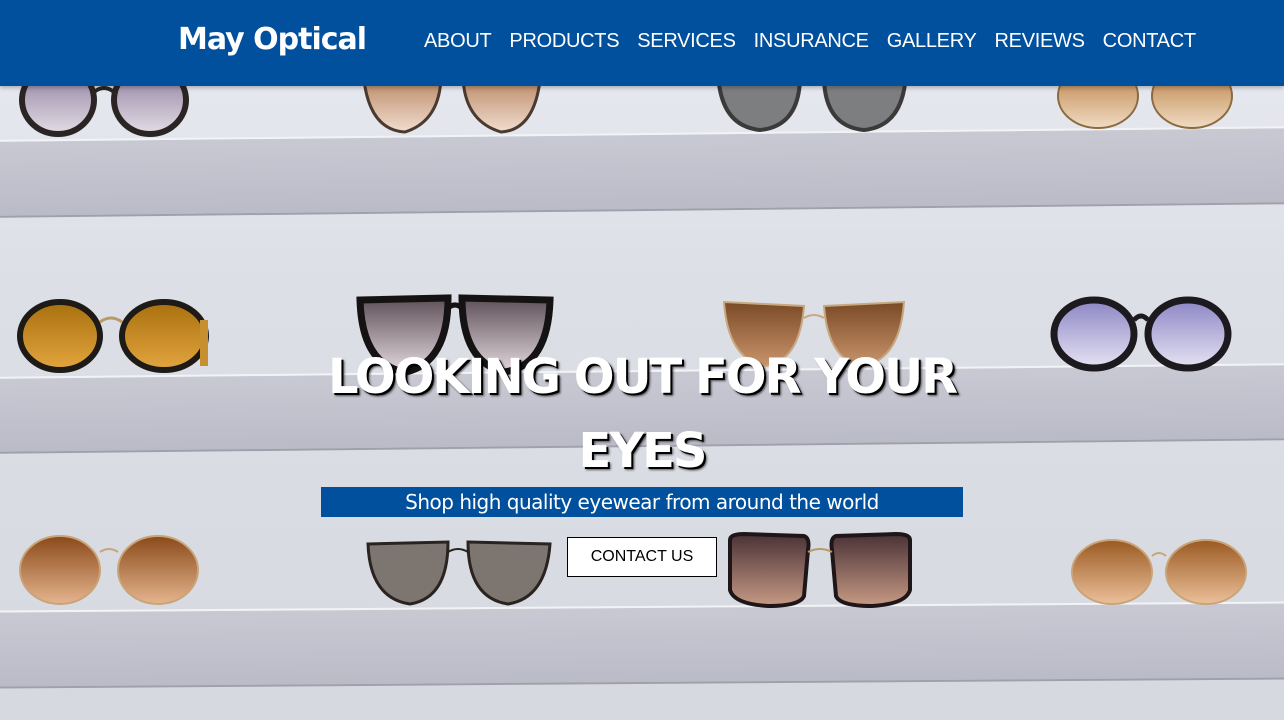 The image size is (1284, 720). What do you see at coordinates (642, 557) in the screenshot?
I see `contact-us-button: CONTACT US` at bounding box center [642, 557].